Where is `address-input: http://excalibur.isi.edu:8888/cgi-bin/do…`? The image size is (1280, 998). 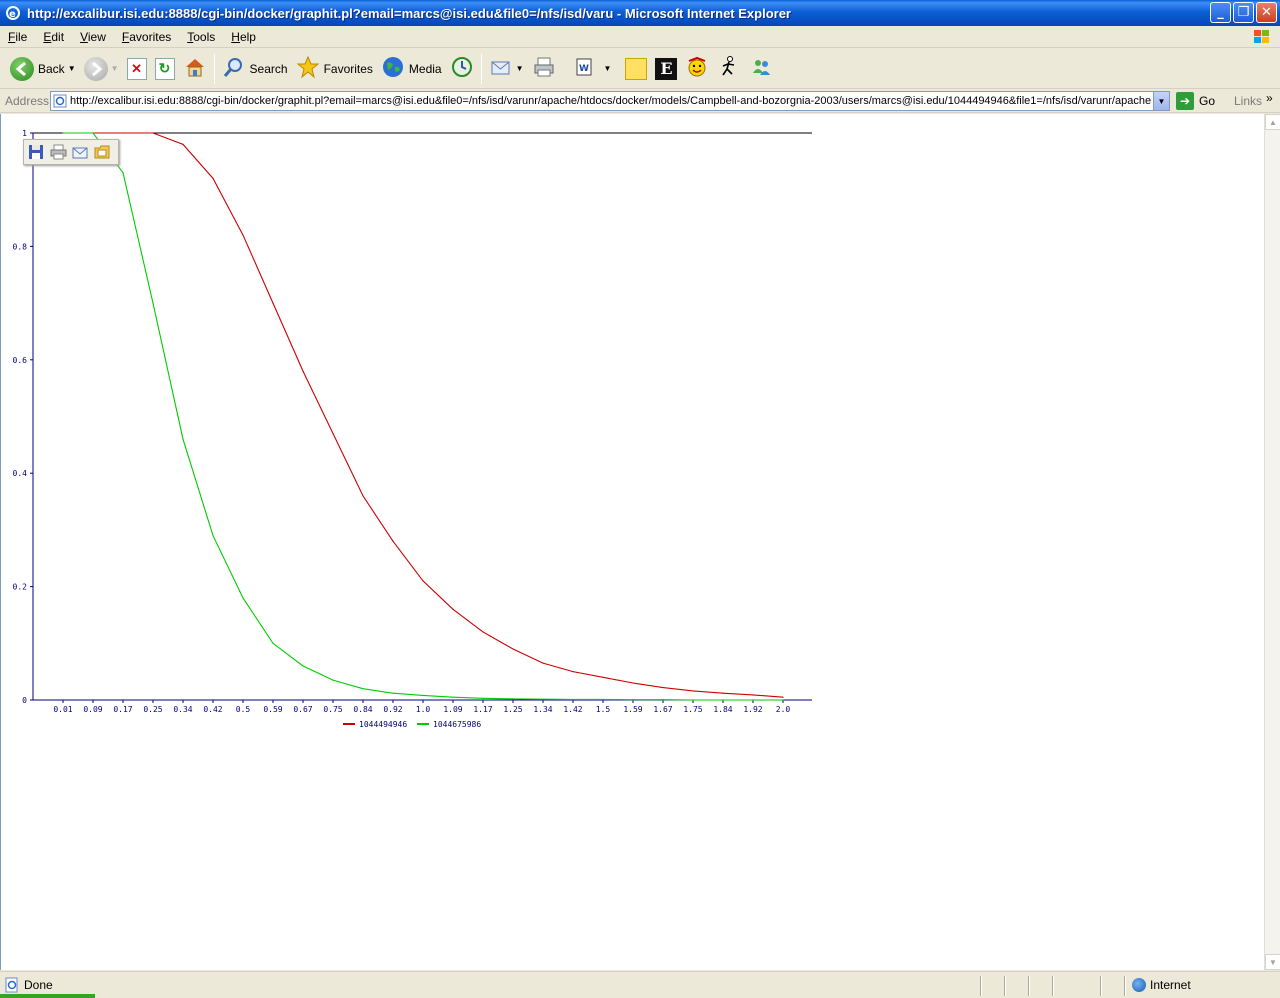 address-input: http://excalibur.isi.edu:8888/cgi-bin/do… is located at coordinates (610, 101).